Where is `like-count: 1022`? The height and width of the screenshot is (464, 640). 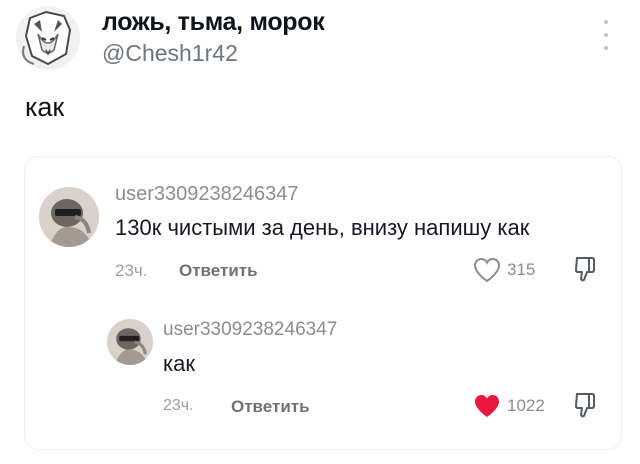 like-count: 1022 is located at coordinates (526, 405).